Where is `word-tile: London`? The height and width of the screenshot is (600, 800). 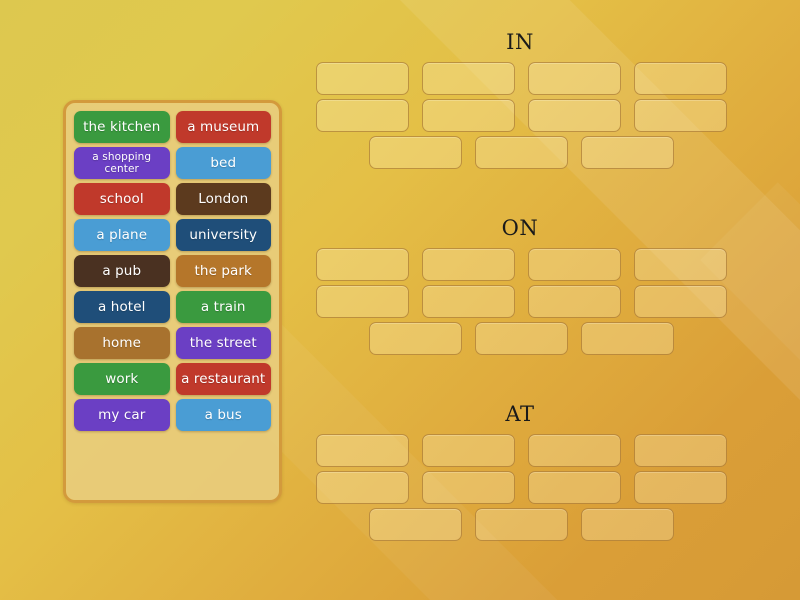
word-tile: London is located at coordinates (224, 199).